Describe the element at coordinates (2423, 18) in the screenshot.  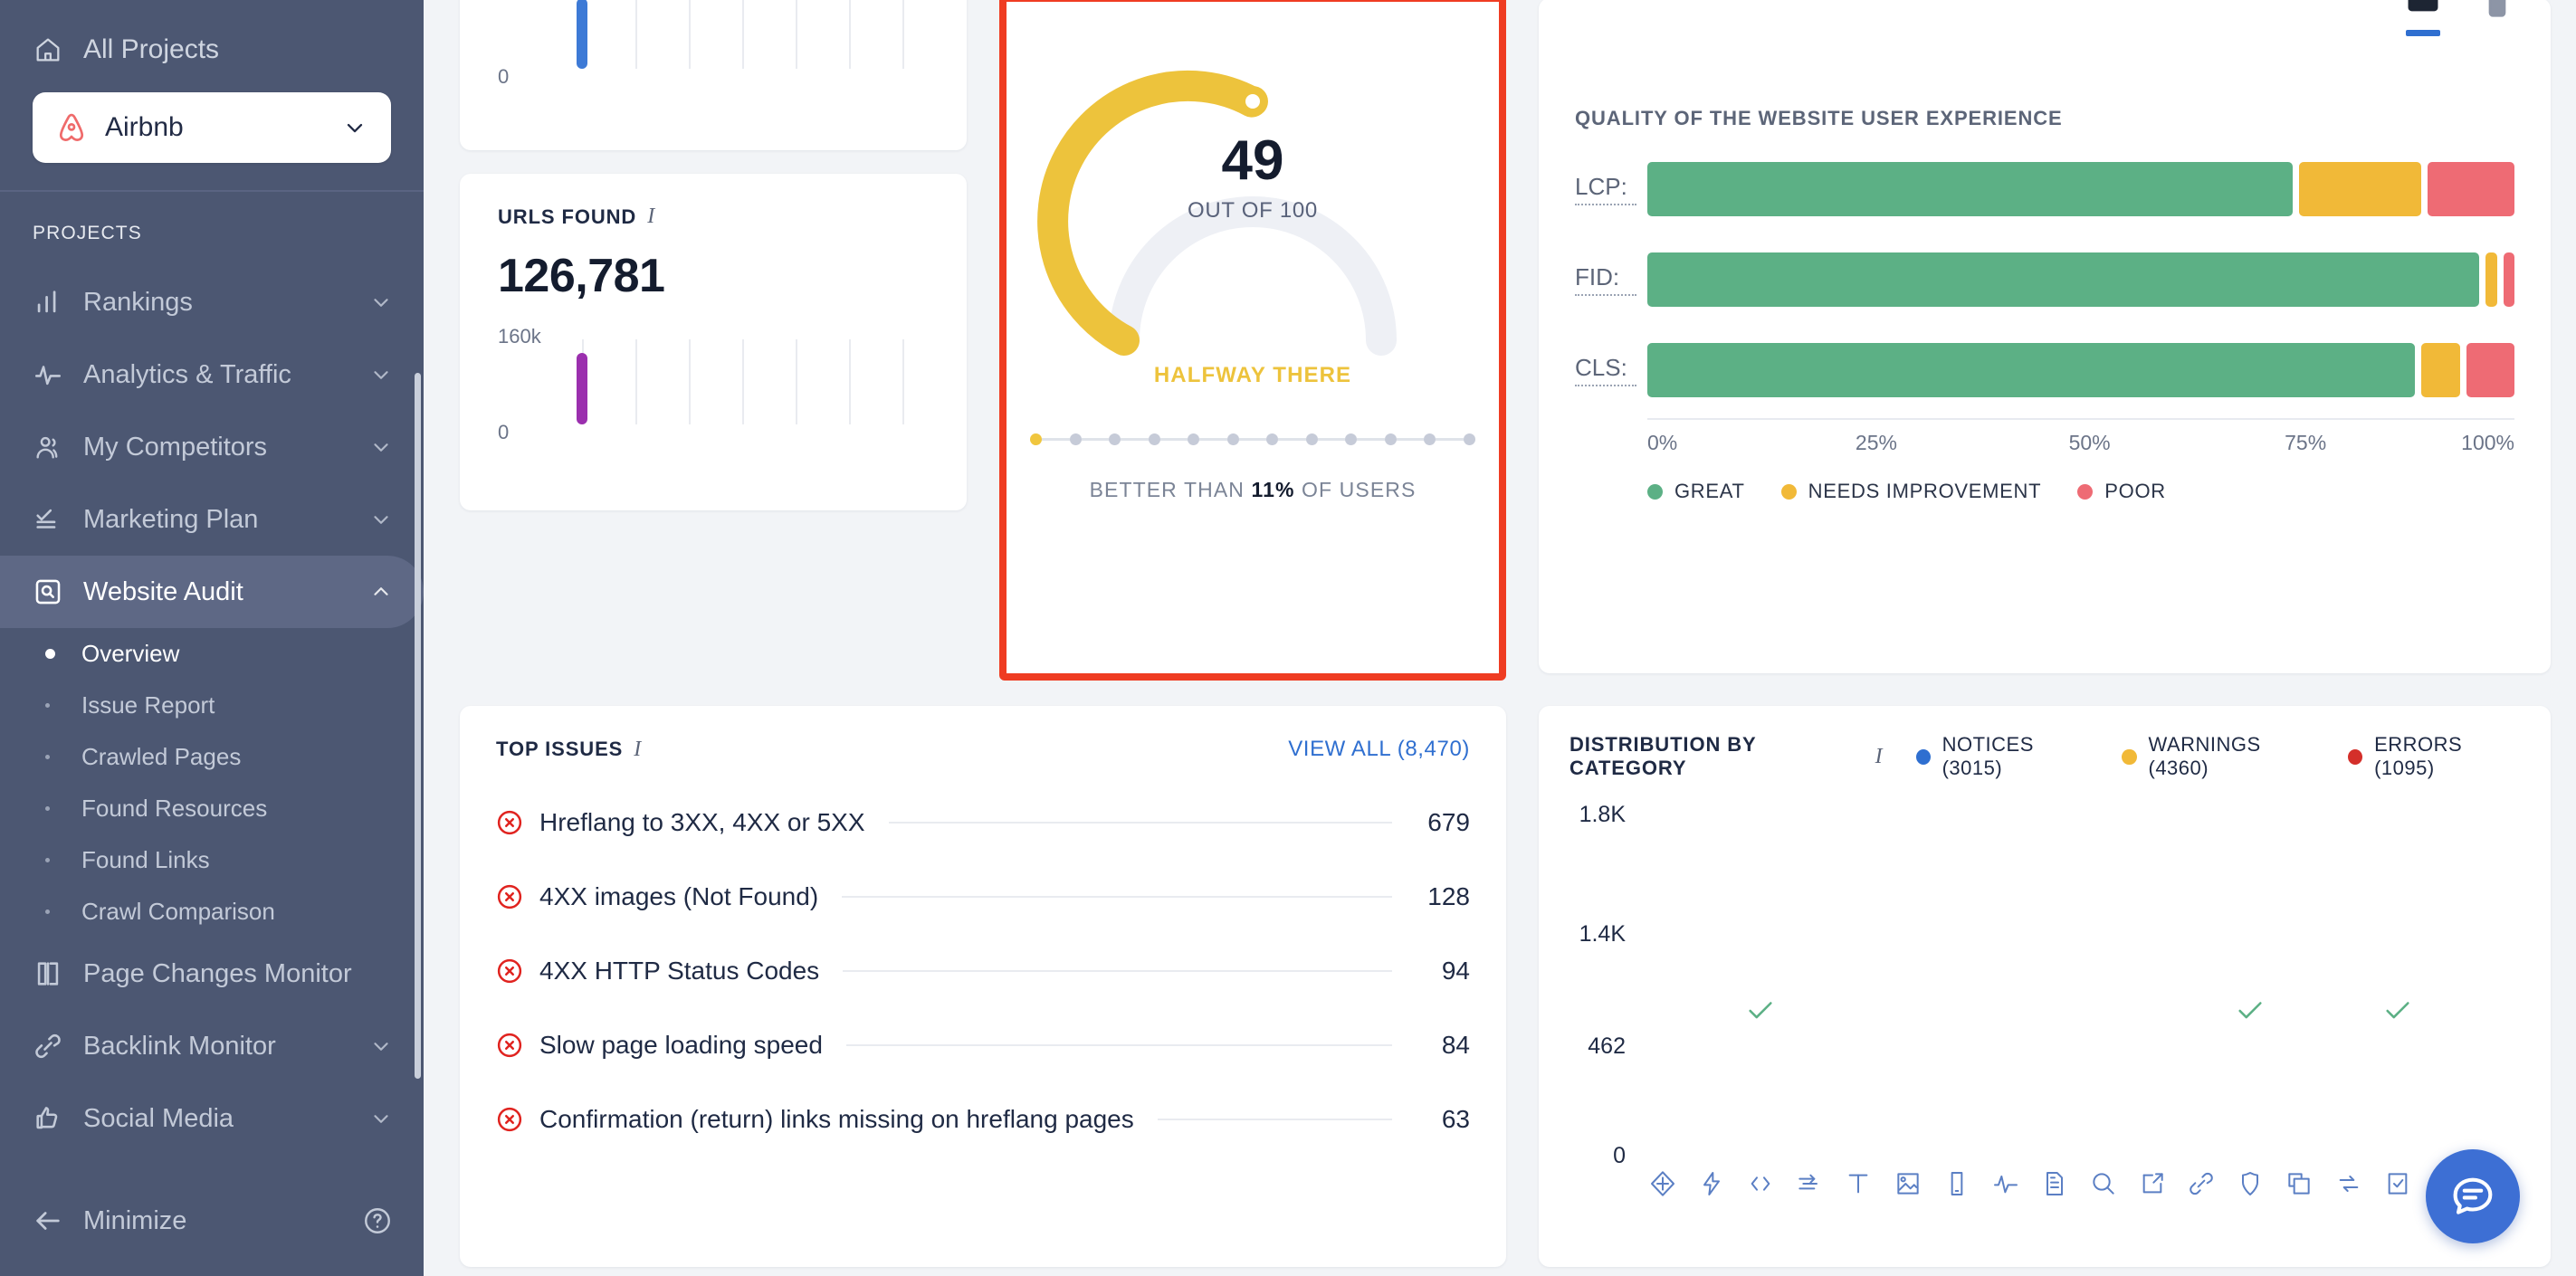
I see `device-toggle-desktop` at that location.